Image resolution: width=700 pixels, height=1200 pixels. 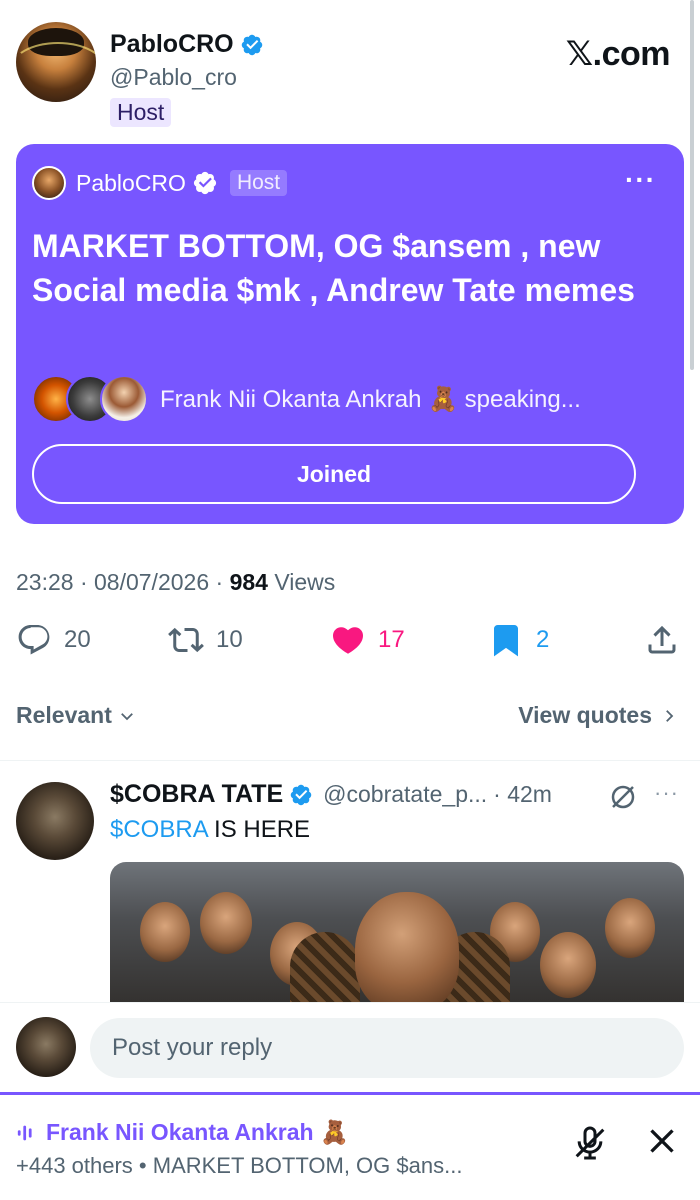 I want to click on bookmark-action: 2, so click(x=518, y=640).